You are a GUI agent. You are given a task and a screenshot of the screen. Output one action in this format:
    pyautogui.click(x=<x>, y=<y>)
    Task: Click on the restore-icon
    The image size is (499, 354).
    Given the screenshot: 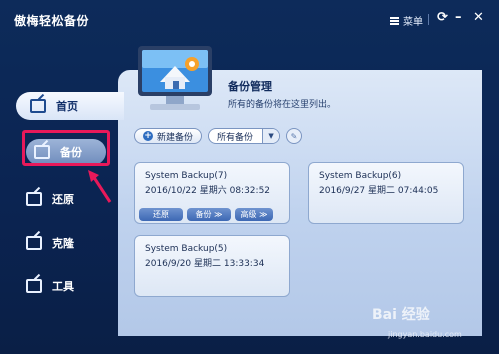 What is the action you would take?
    pyautogui.click(x=34, y=199)
    